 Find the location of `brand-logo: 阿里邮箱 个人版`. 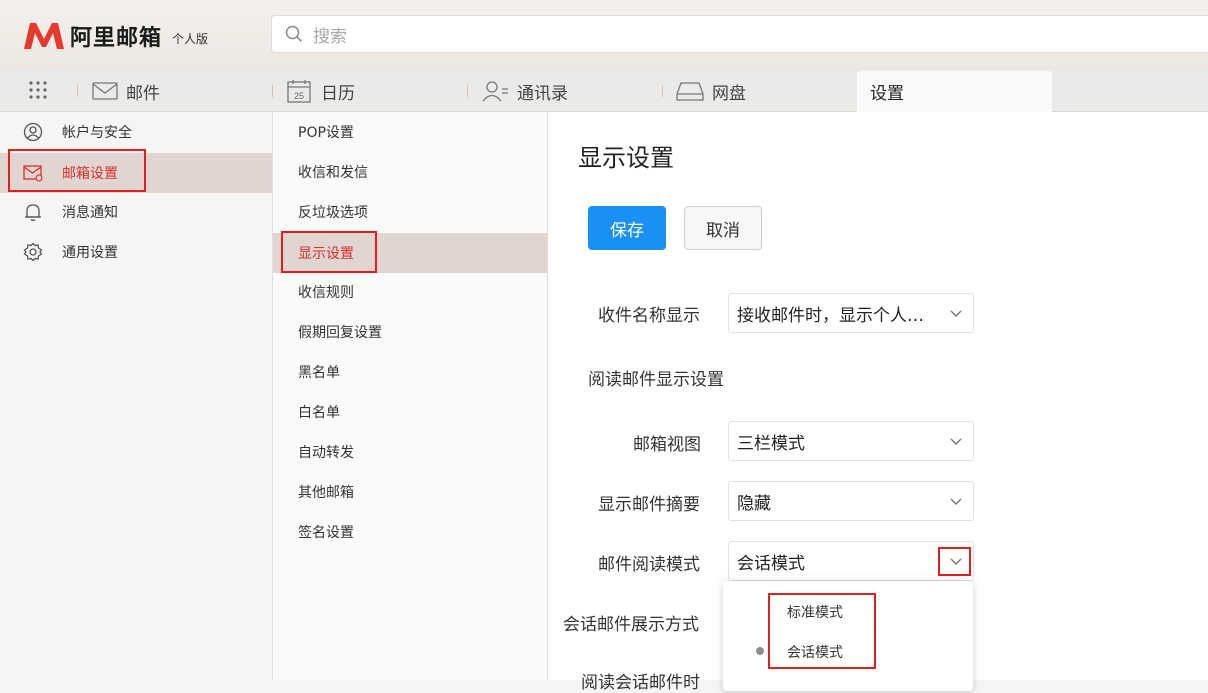

brand-logo: 阿里邮箱 个人版 is located at coordinates (115, 36).